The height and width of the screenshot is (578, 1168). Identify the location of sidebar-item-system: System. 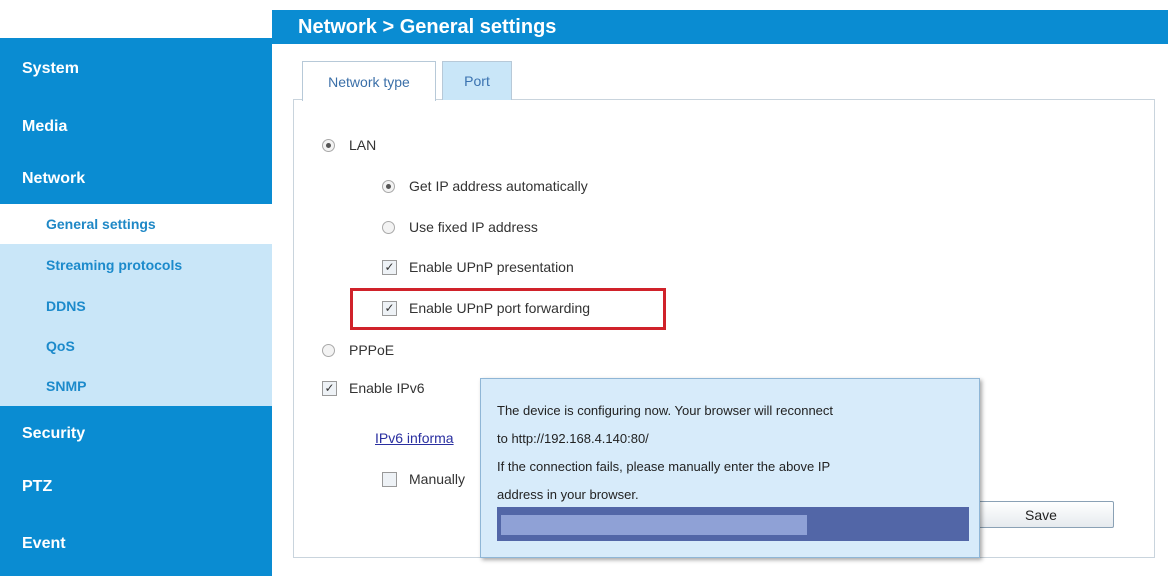
(136, 69).